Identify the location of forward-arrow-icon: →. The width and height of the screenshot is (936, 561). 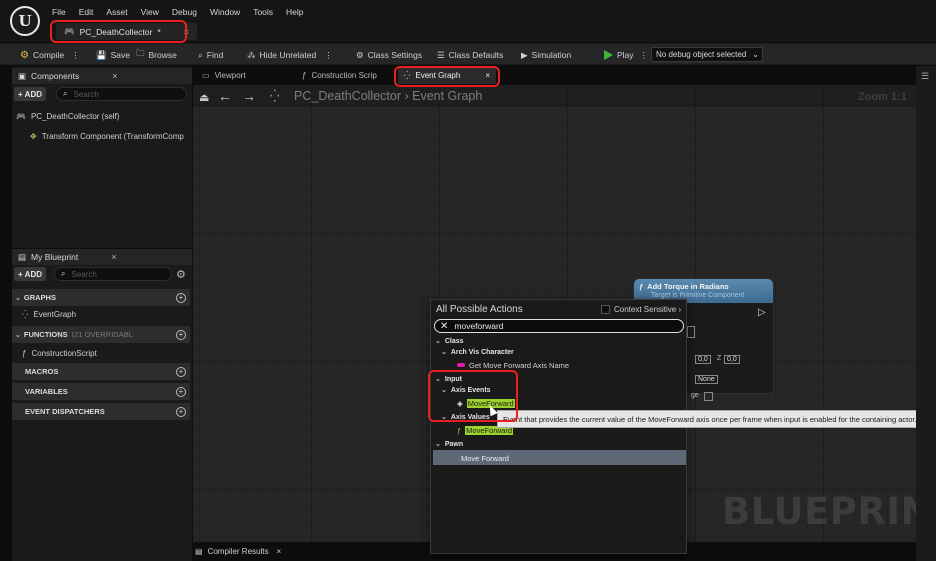
(249, 96).